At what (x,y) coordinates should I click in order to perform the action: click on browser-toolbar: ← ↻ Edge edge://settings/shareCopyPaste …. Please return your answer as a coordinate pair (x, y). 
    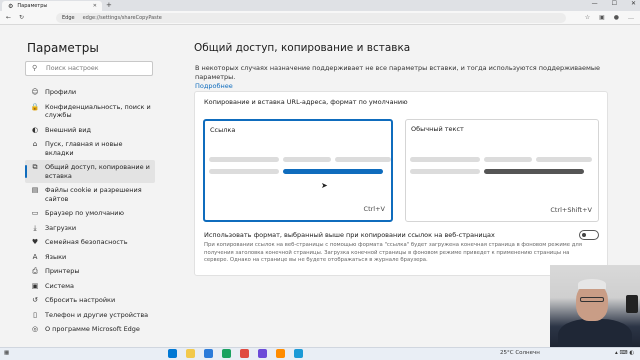
    Looking at the image, I should click on (320, 18).